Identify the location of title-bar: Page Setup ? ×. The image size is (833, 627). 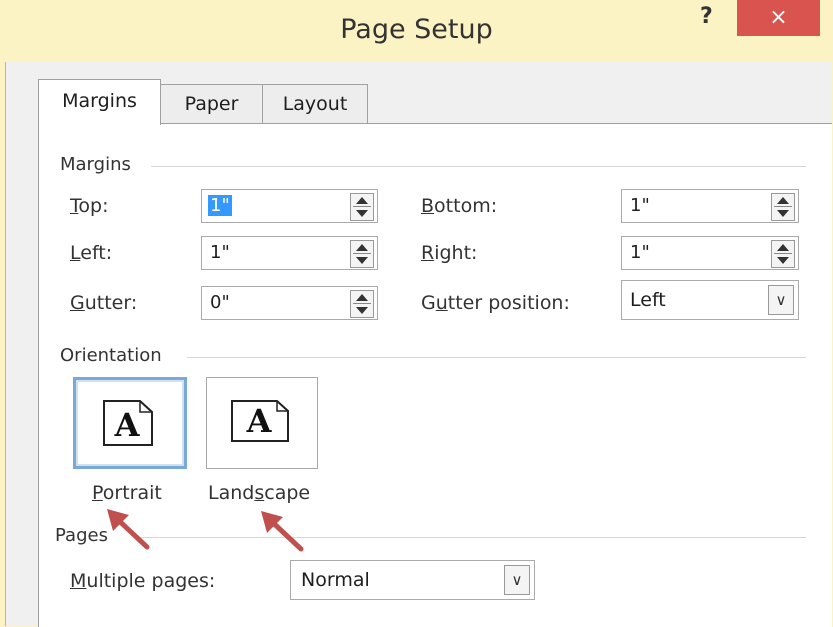
(416, 31).